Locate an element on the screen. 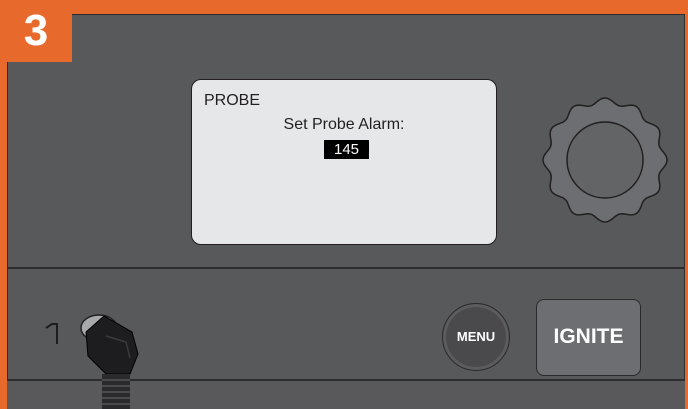 This screenshot has width=688, height=409. probe-port-icon is located at coordinates (51, 333).